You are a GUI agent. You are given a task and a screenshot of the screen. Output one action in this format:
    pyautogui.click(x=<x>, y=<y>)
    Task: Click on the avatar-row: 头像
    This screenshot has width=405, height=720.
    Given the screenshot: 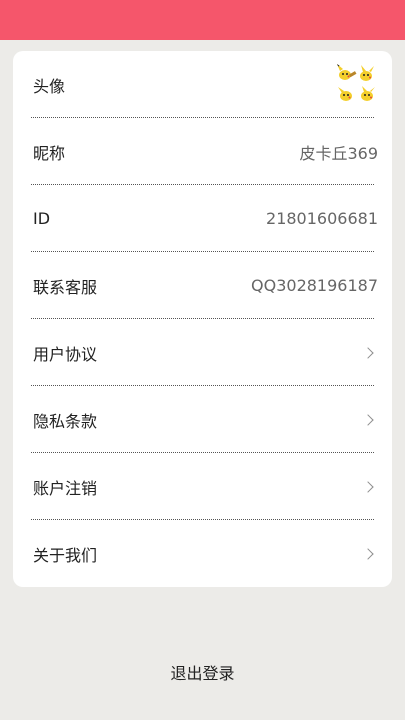 What is the action you would take?
    pyautogui.click(x=202, y=84)
    